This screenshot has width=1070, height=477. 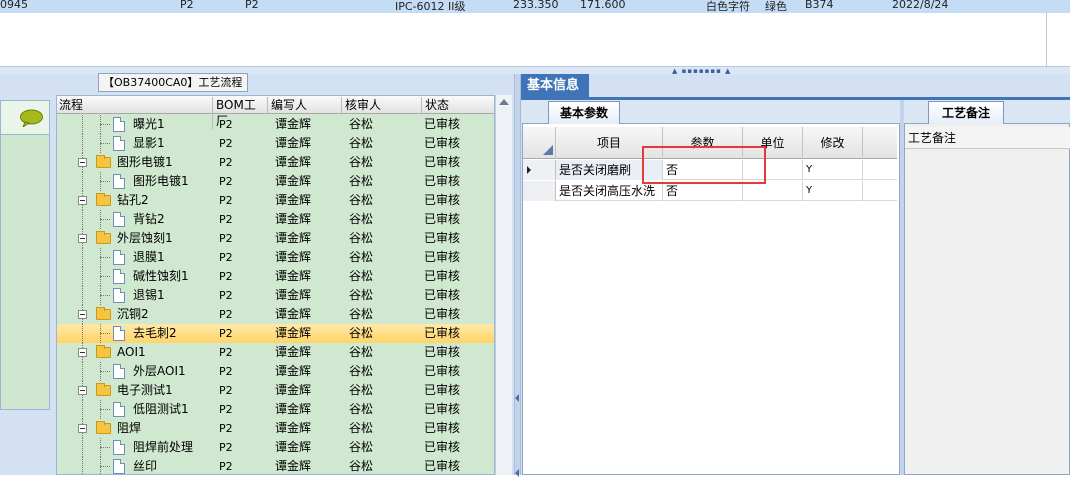 I want to click on tab-basic-info: 基本信息, so click(x=555, y=86).